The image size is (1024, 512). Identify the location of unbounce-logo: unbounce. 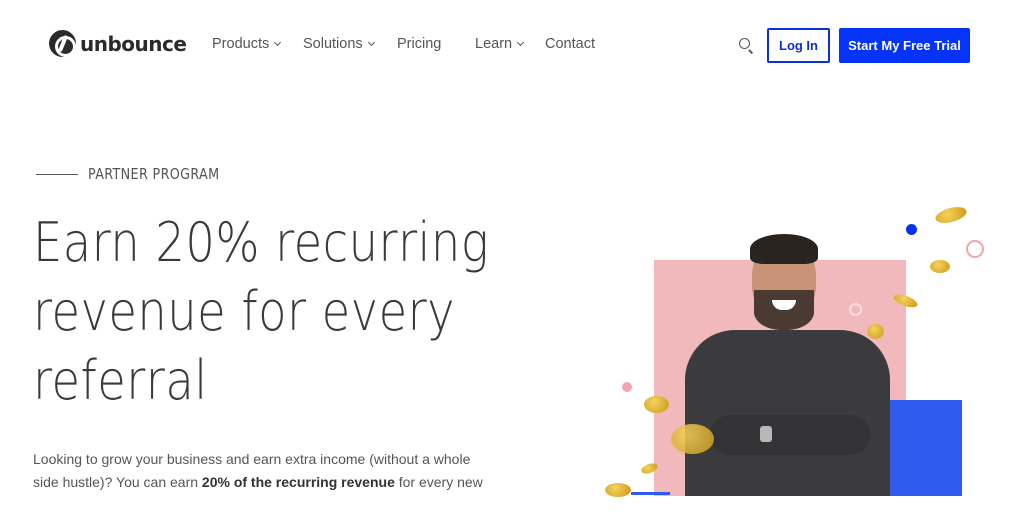
(118, 43).